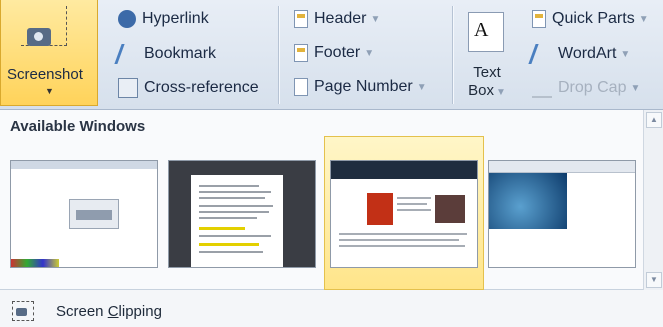 The width and height of the screenshot is (663, 327). What do you see at coordinates (301, 87) in the screenshot?
I see `page-number-icon` at bounding box center [301, 87].